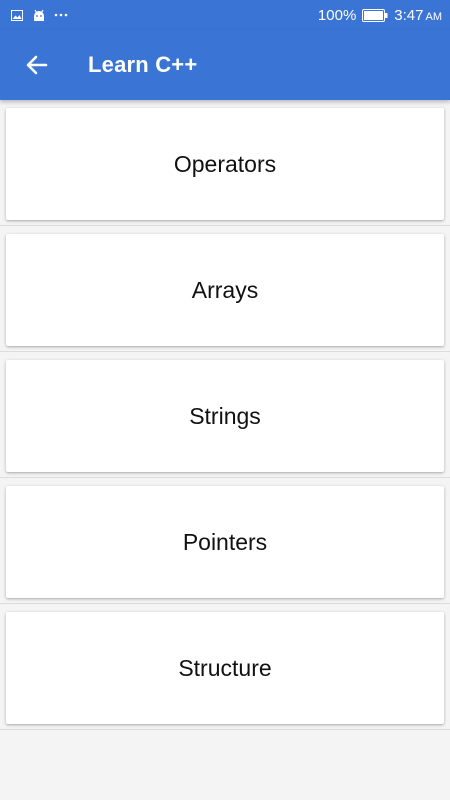 Image resolution: width=450 pixels, height=800 pixels. I want to click on android-icon, so click(39, 15).